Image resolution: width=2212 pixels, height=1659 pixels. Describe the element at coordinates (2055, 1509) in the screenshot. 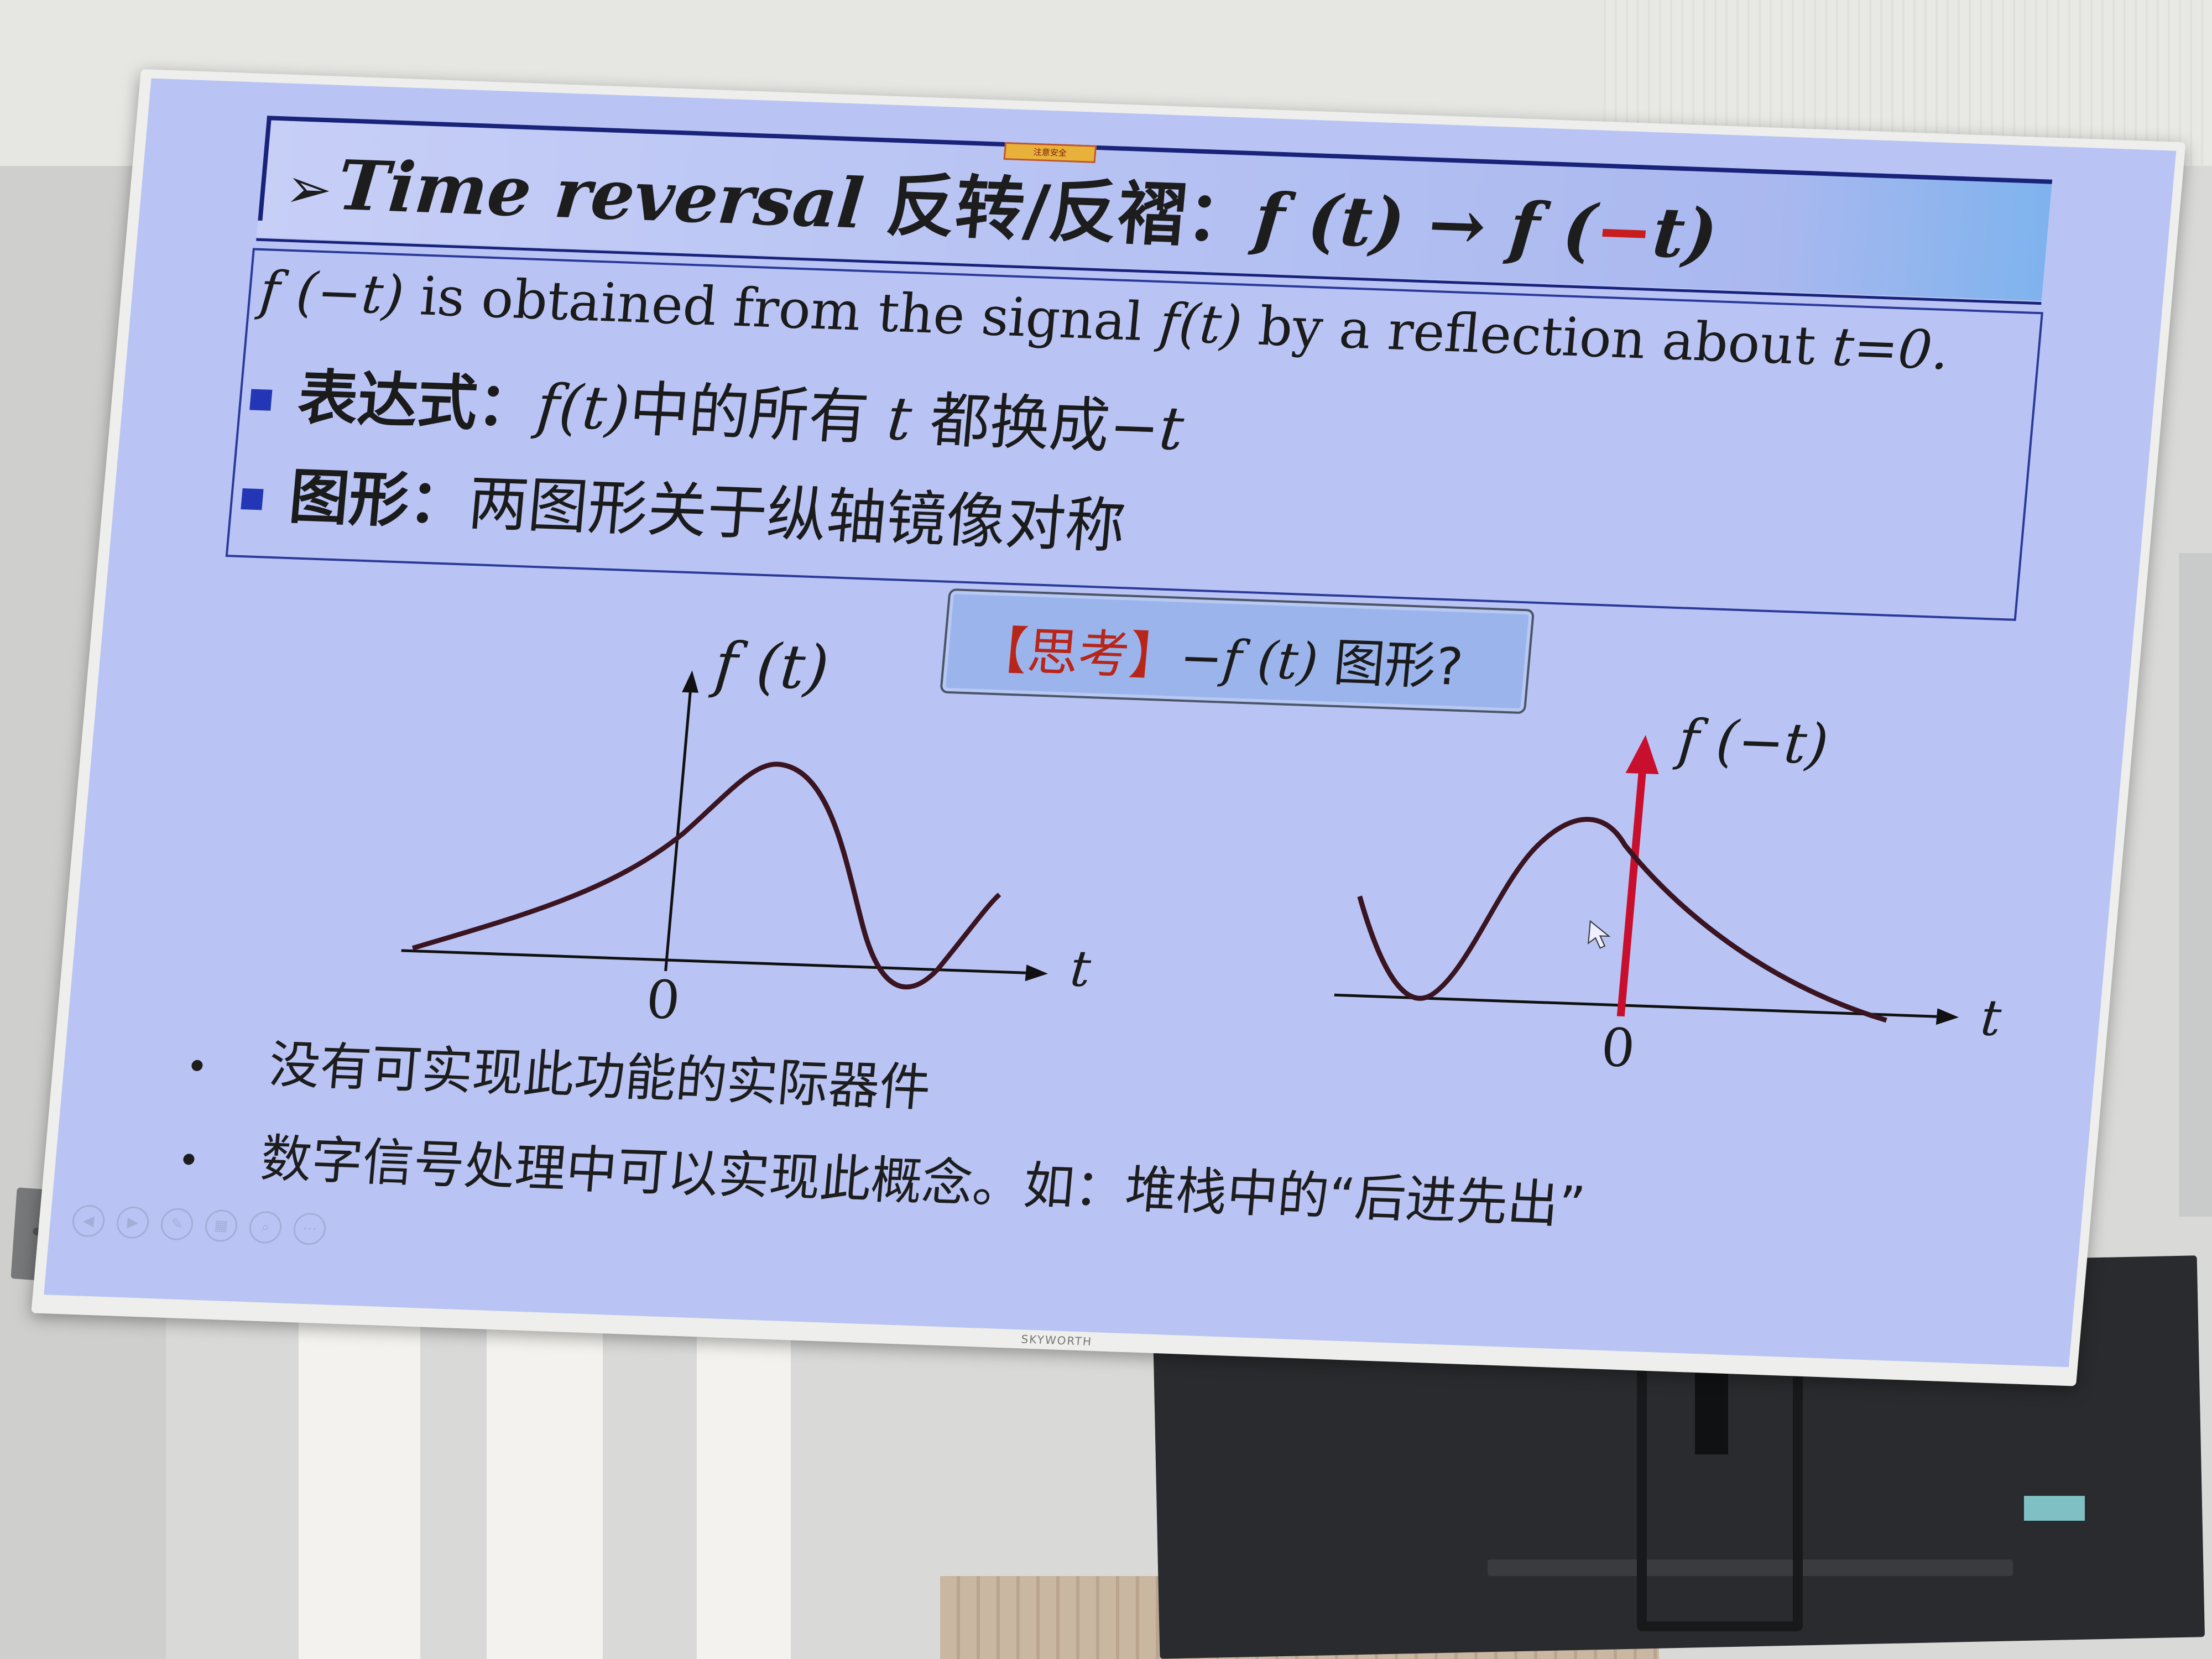

I see `monitor-back-label` at that location.